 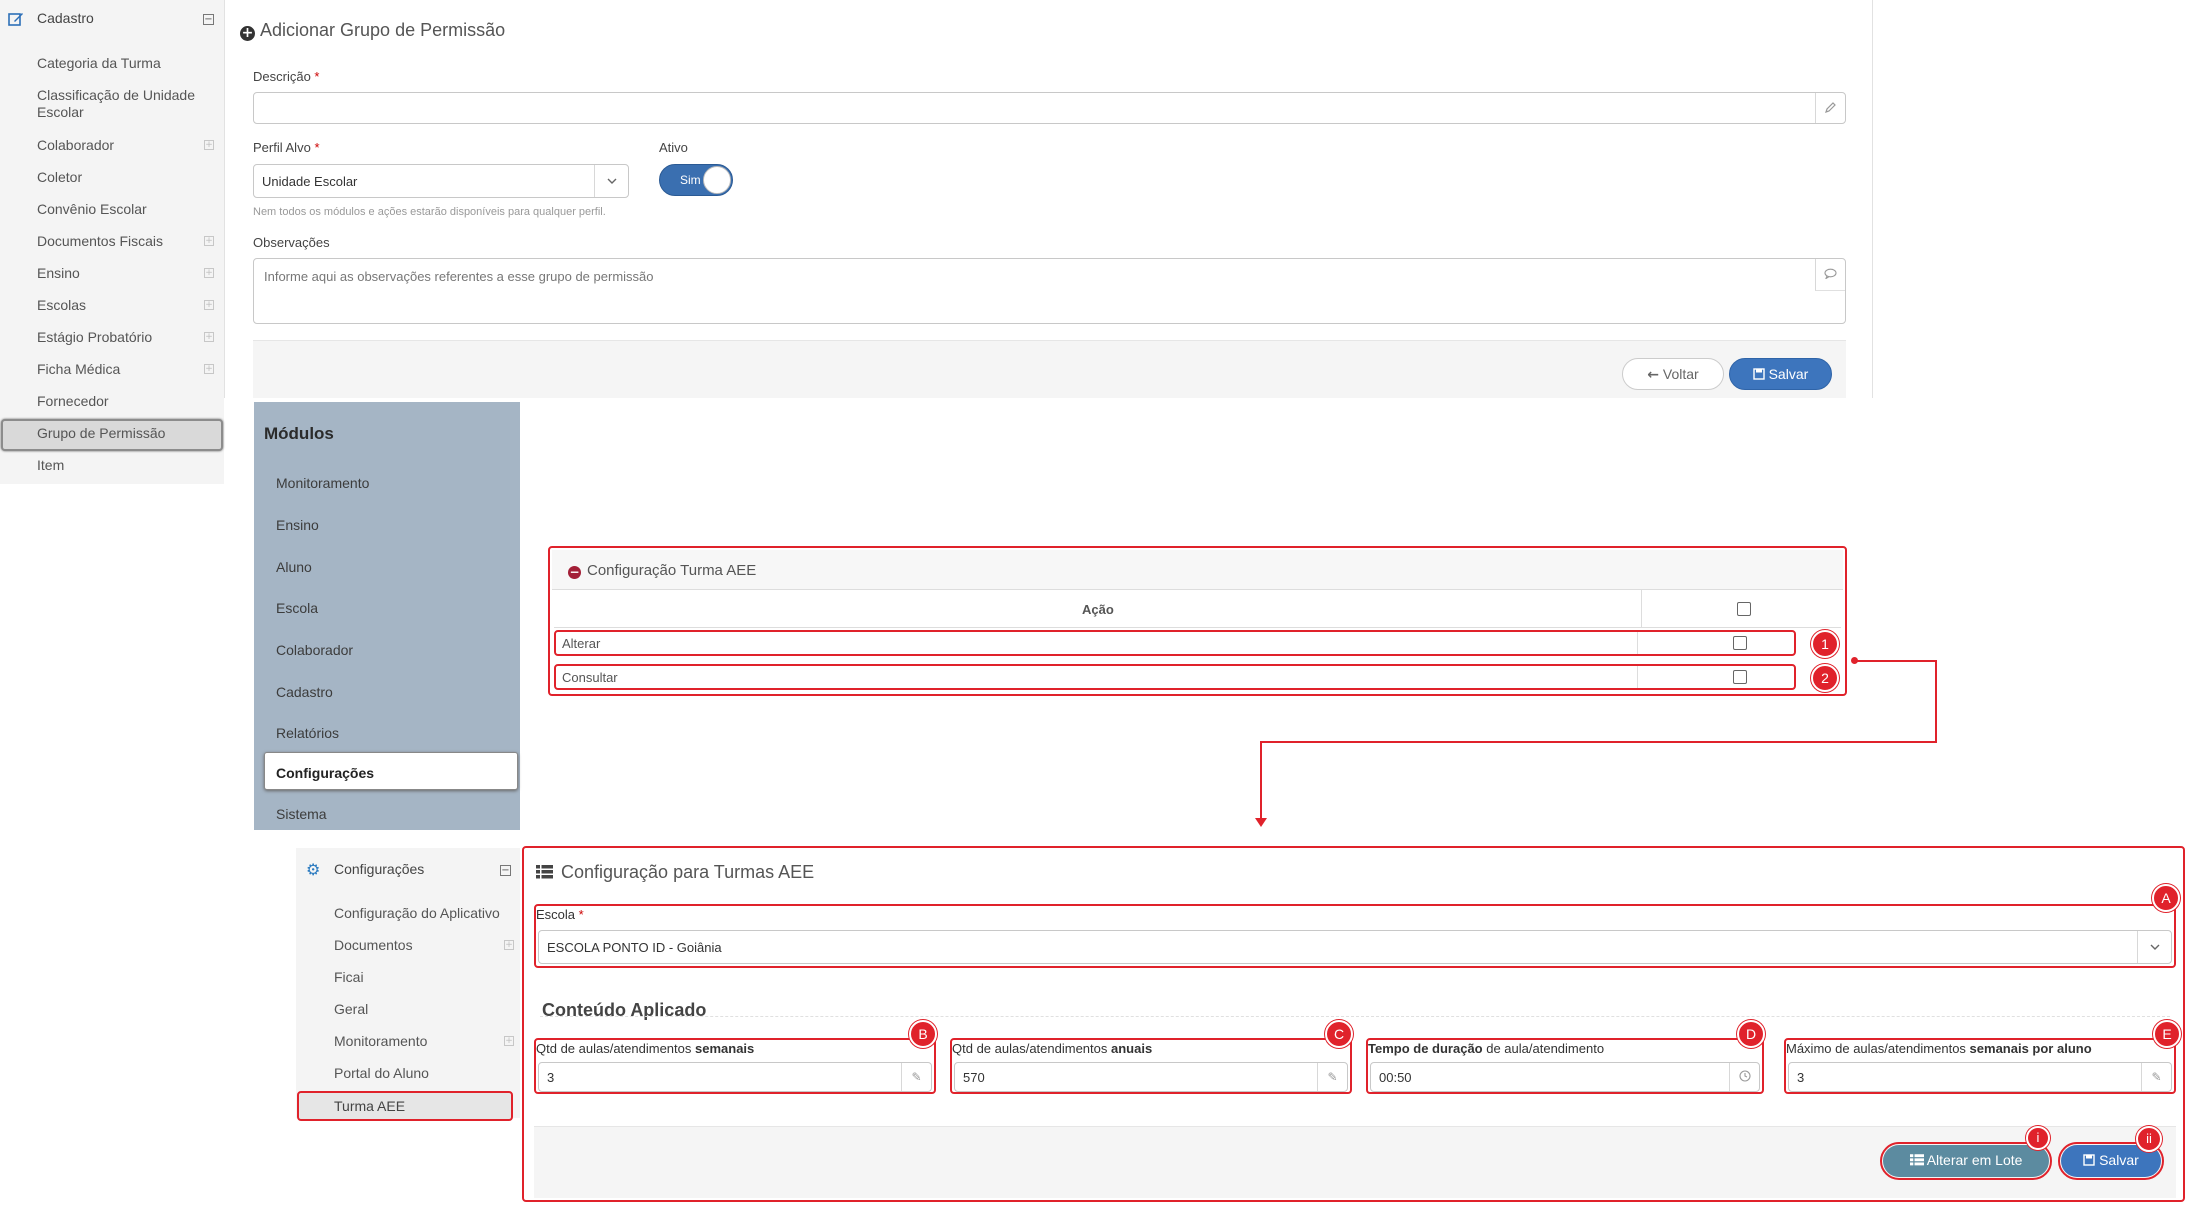 What do you see at coordinates (16, 19) in the screenshot?
I see `edit-icon` at bounding box center [16, 19].